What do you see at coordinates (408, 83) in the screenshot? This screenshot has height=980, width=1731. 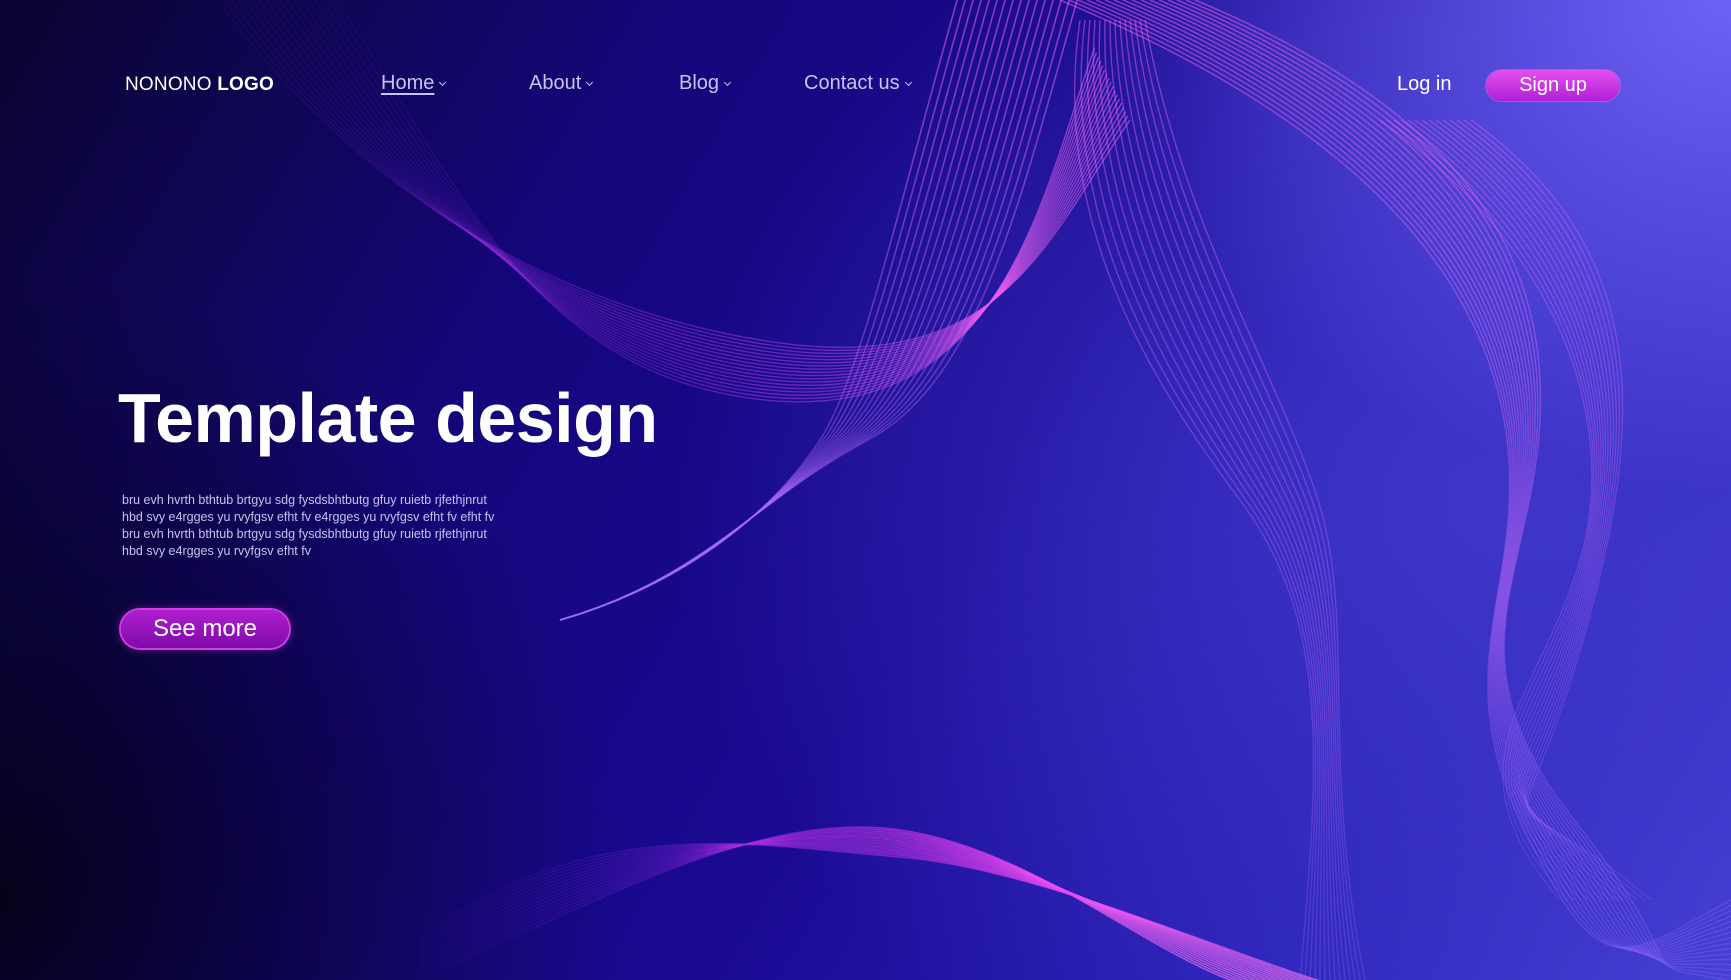 I see `nav-item-label: Home` at bounding box center [408, 83].